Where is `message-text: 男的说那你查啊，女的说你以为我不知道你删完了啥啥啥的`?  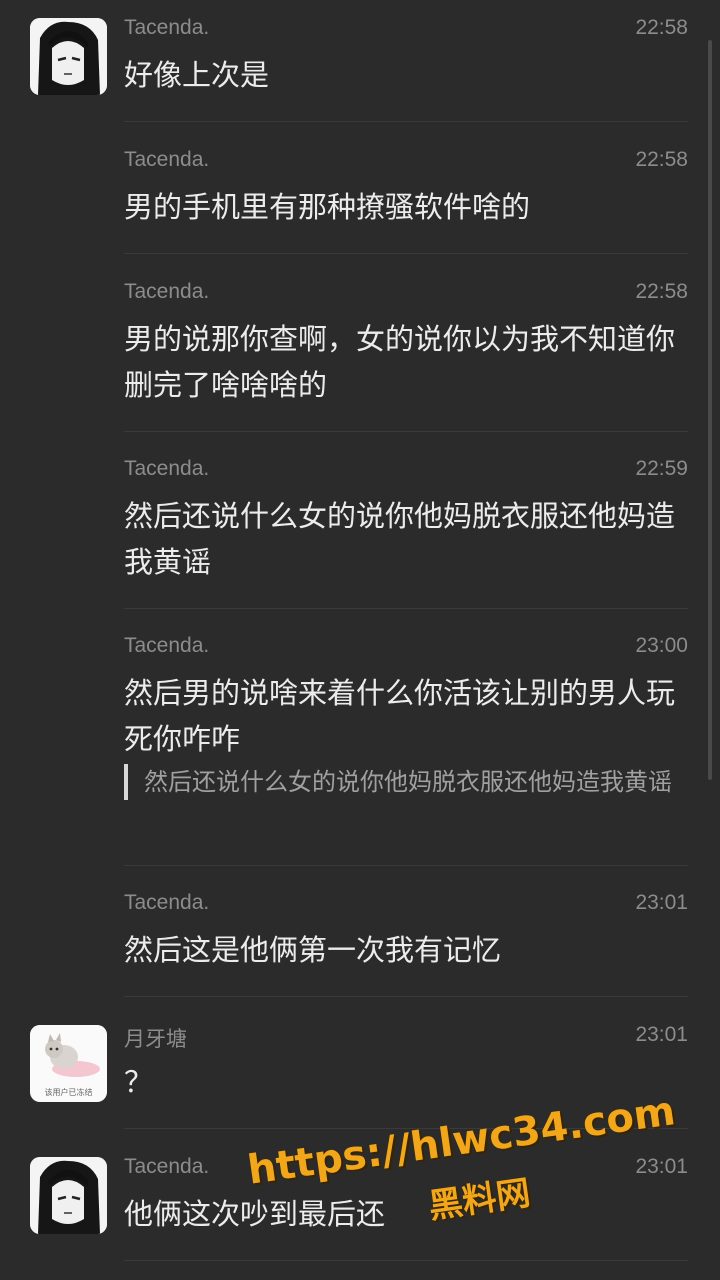 message-text: 男的说那你查啊，女的说你以为我不知道你删完了啥啥啥的 is located at coordinates (404, 362).